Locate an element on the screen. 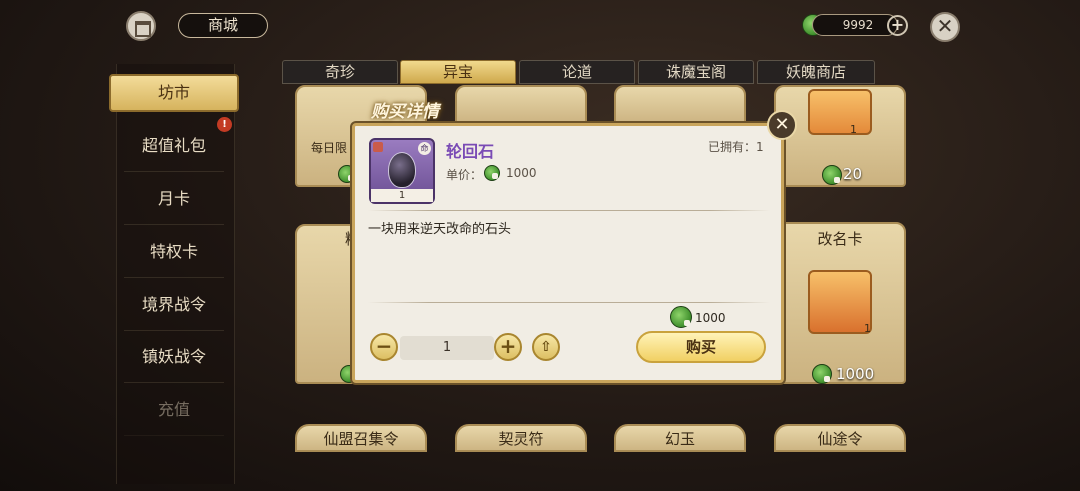 The width and height of the screenshot is (1080, 491). lock-icon is located at coordinates (378, 147).